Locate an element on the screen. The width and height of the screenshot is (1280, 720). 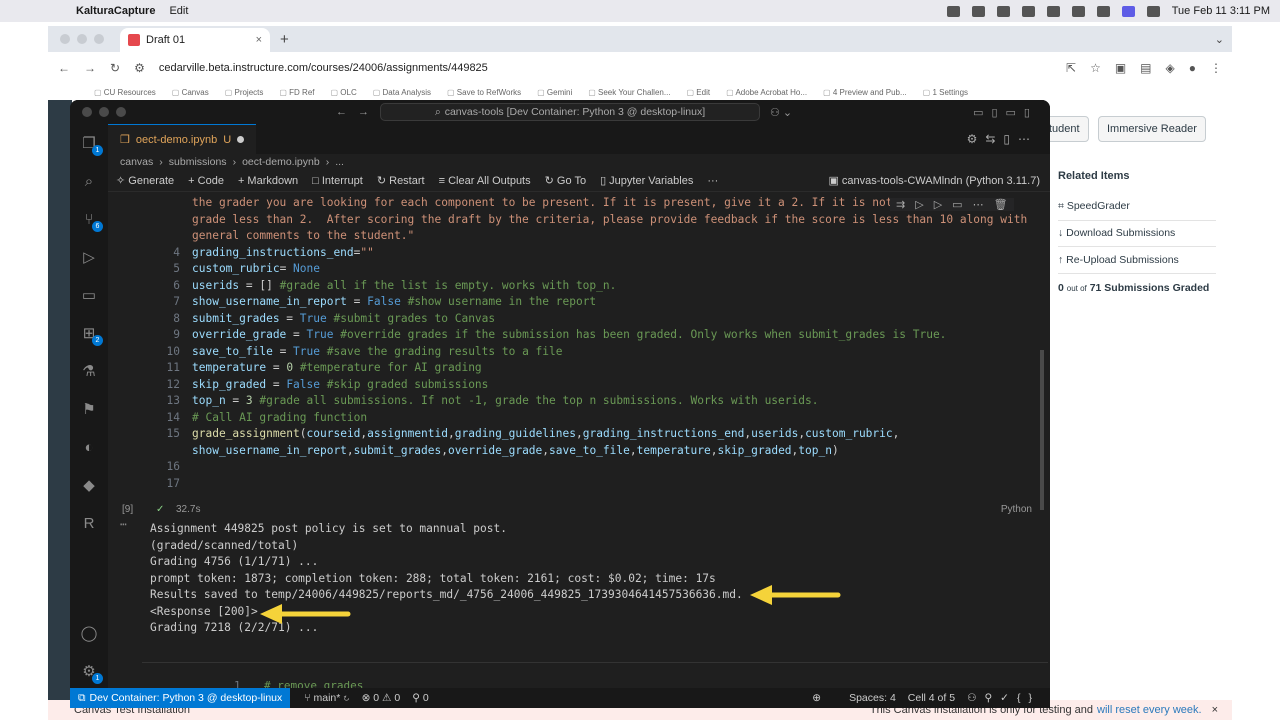
extension-icon: ▤ is located at coordinates (1145, 68).